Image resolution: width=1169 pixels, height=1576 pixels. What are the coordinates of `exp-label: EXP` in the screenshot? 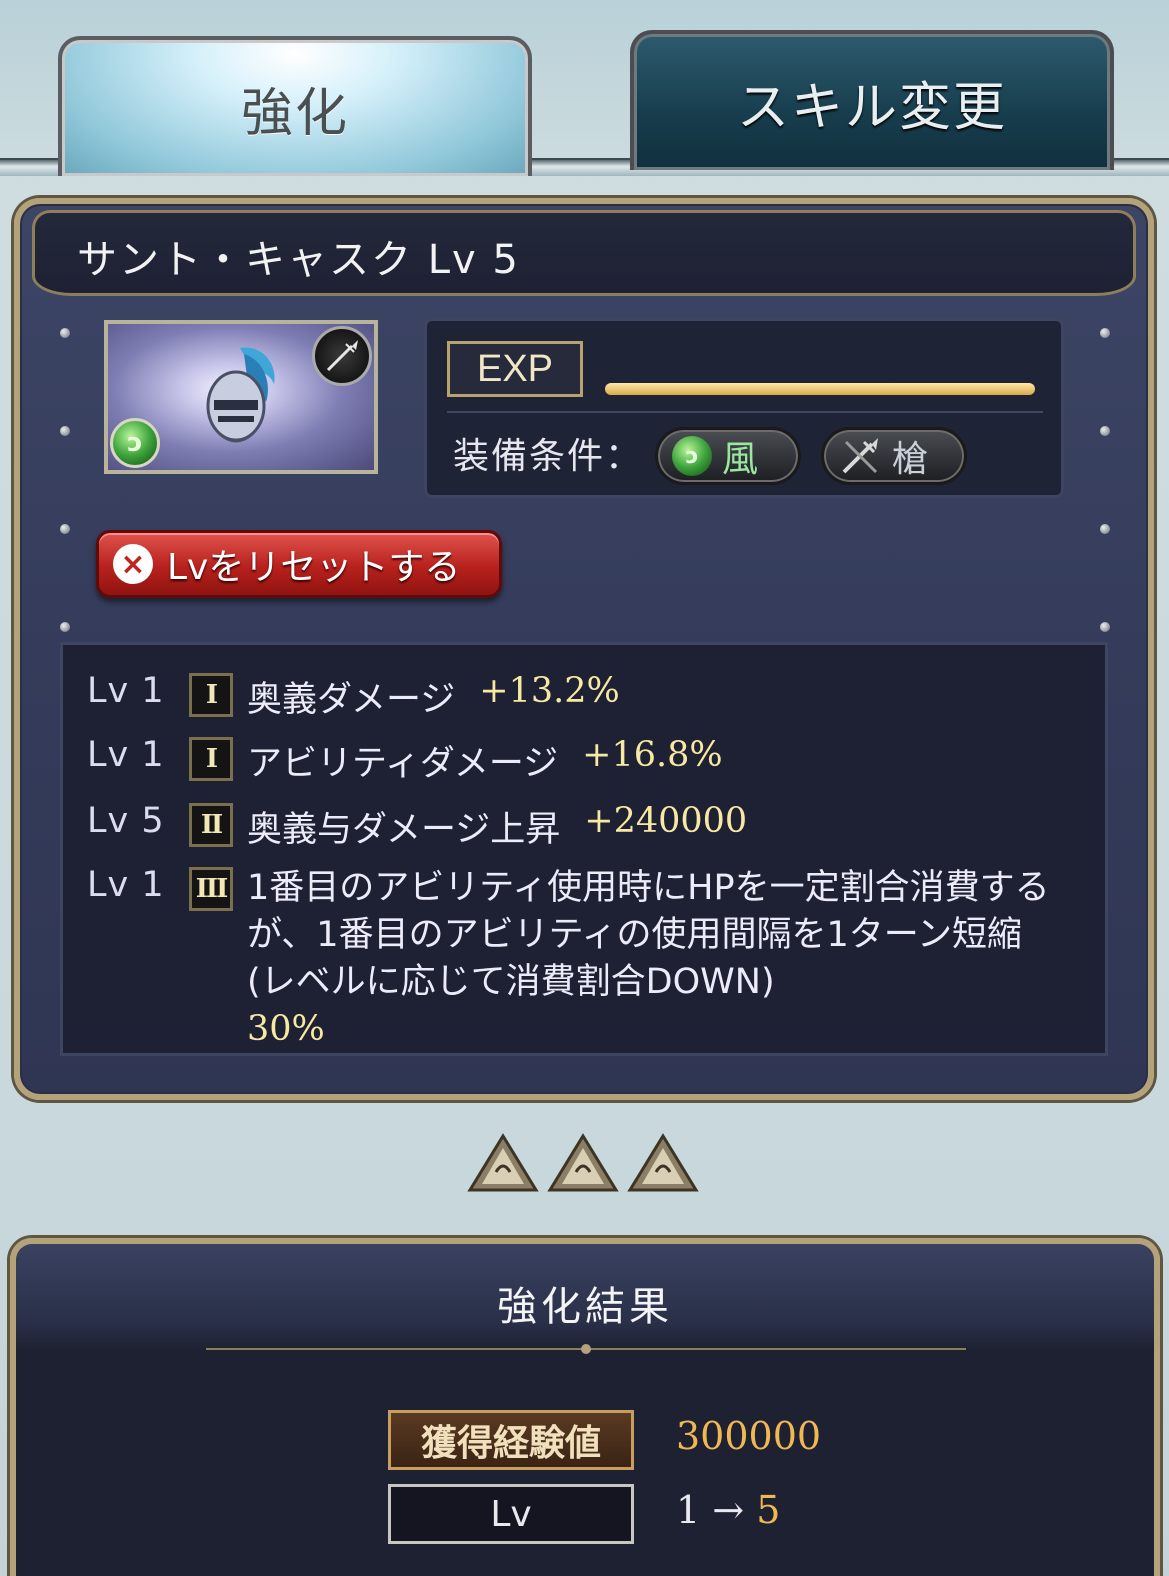 It's located at (515, 369).